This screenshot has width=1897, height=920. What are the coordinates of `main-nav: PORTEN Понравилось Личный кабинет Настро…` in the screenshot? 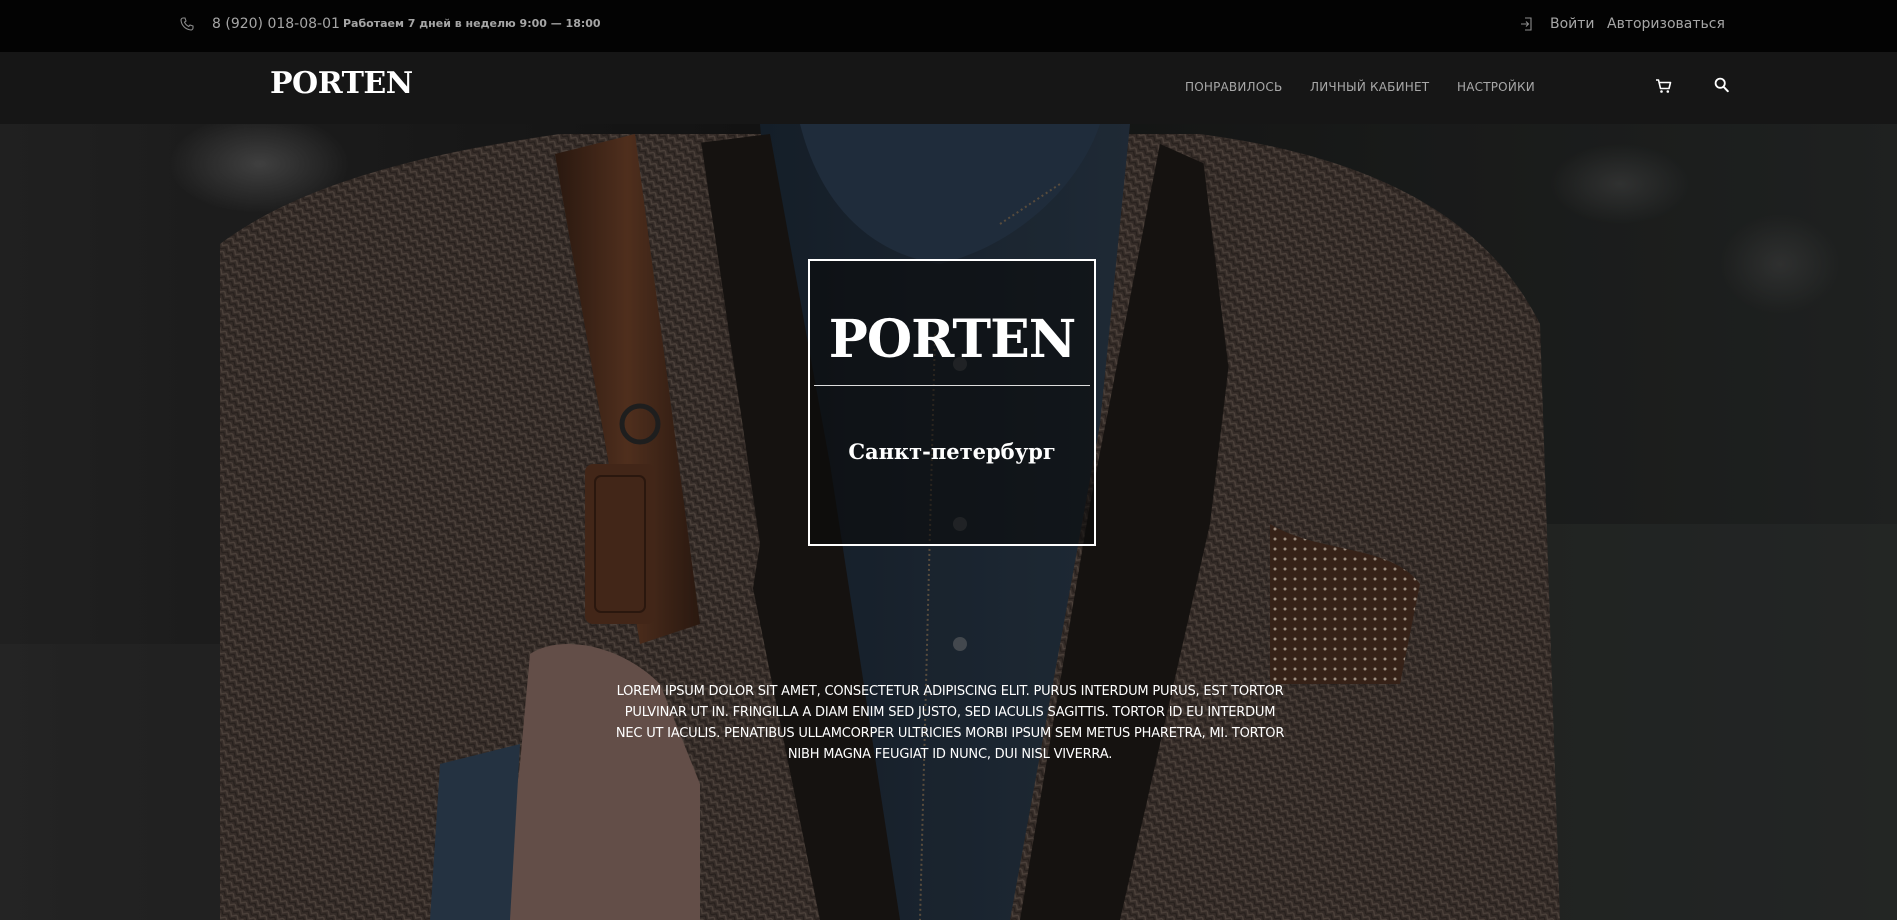 It's located at (948, 88).